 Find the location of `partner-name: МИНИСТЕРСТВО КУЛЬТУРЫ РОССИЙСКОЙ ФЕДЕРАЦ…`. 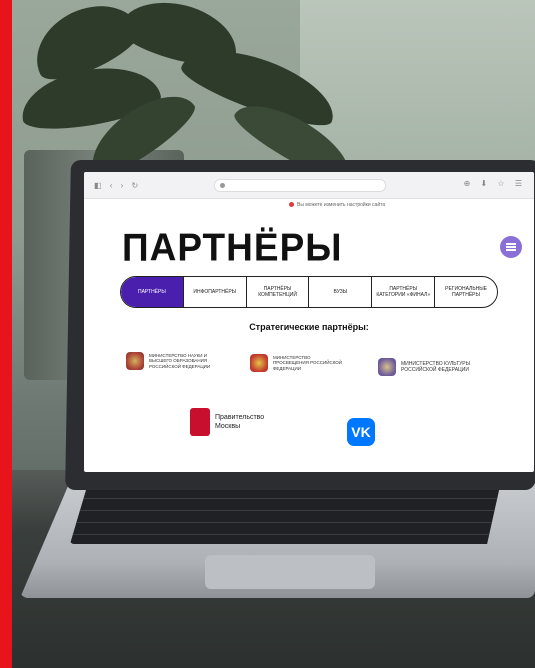

partner-name: МИНИСТЕРСТВО КУЛЬТУРЫ РОССИЙСКОЙ ФЕДЕРАЦ… is located at coordinates (436, 367).